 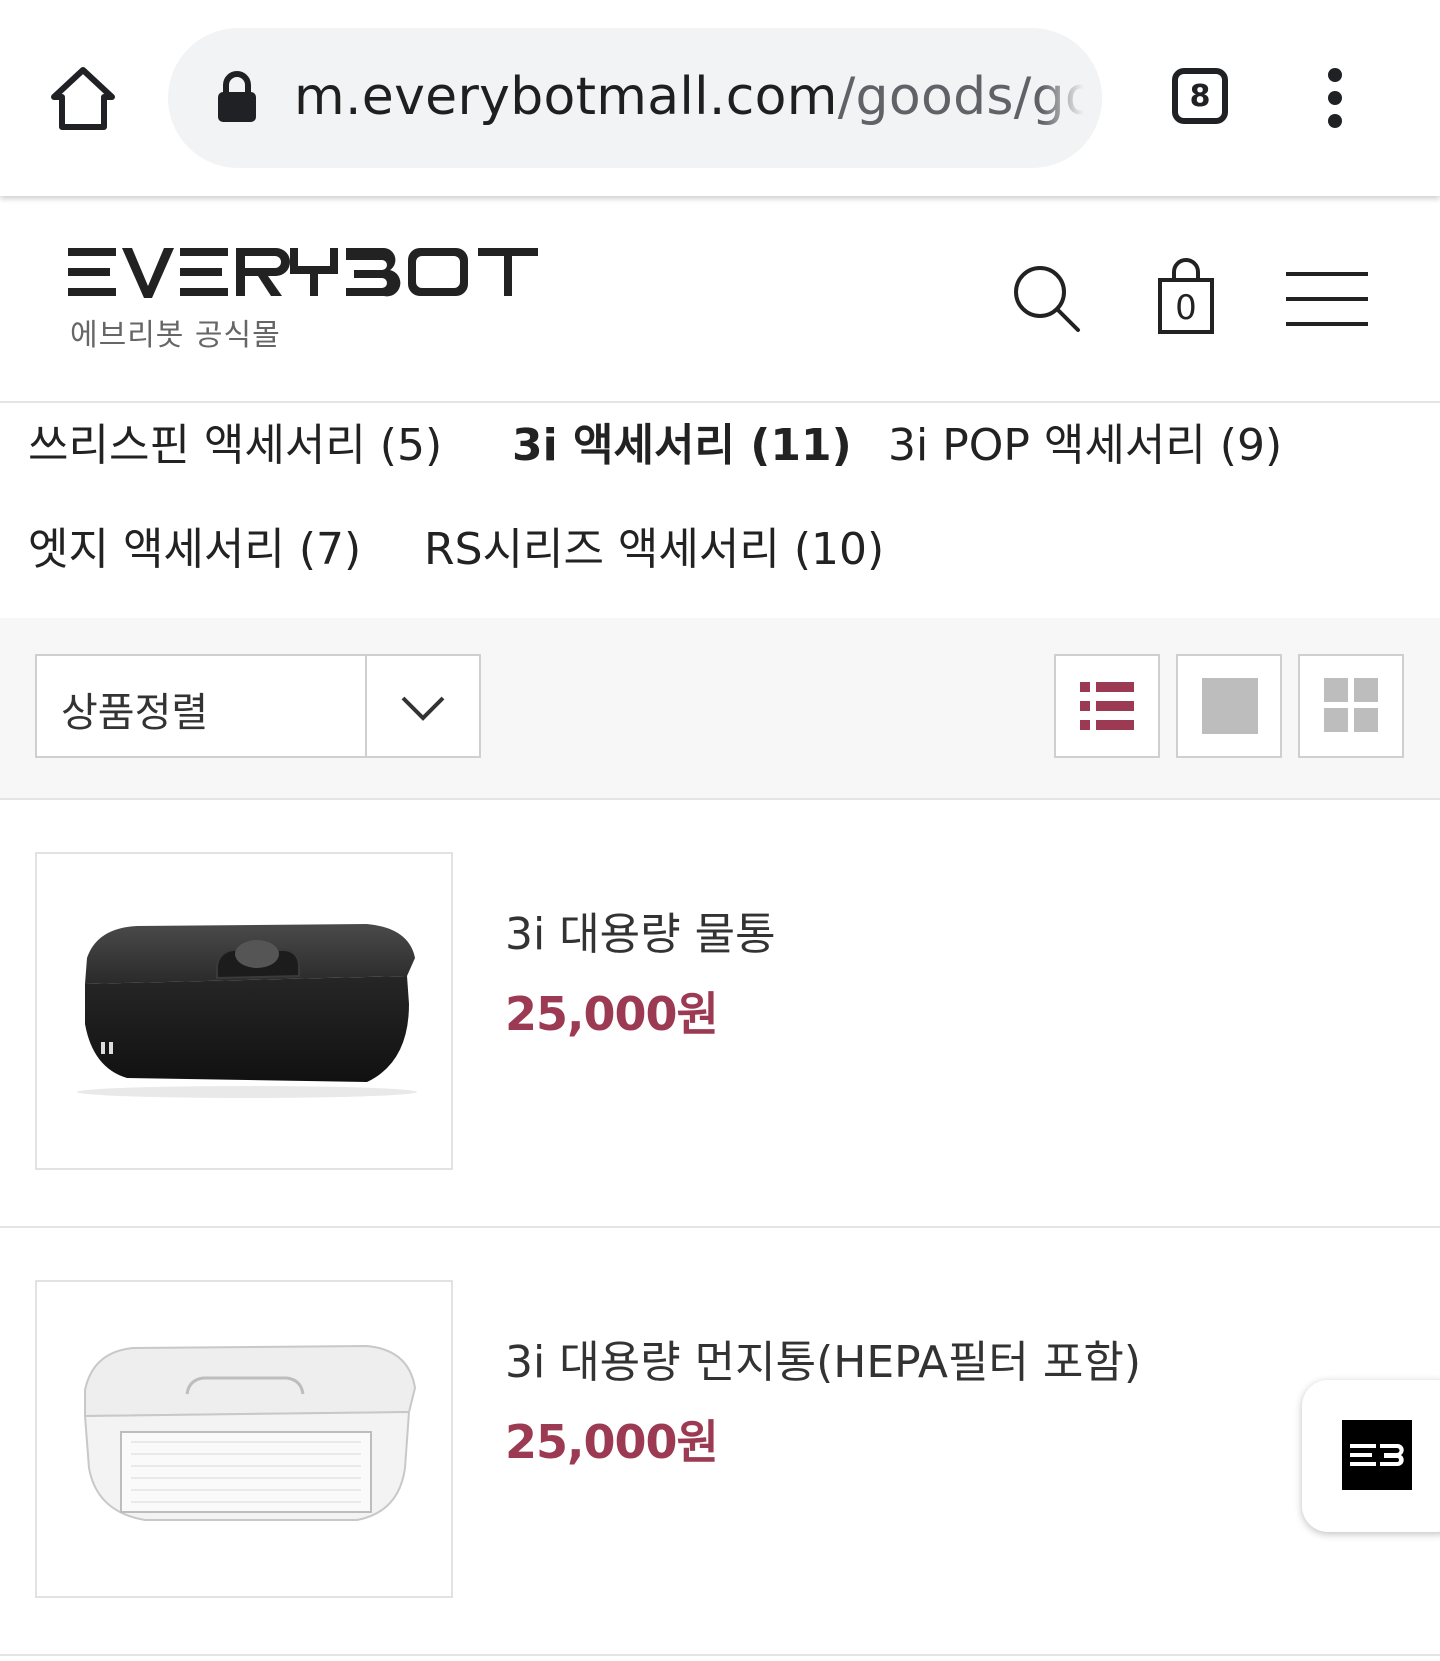 I want to click on category-item: 쓰리스핀 액세서리 (5), so click(x=235, y=441).